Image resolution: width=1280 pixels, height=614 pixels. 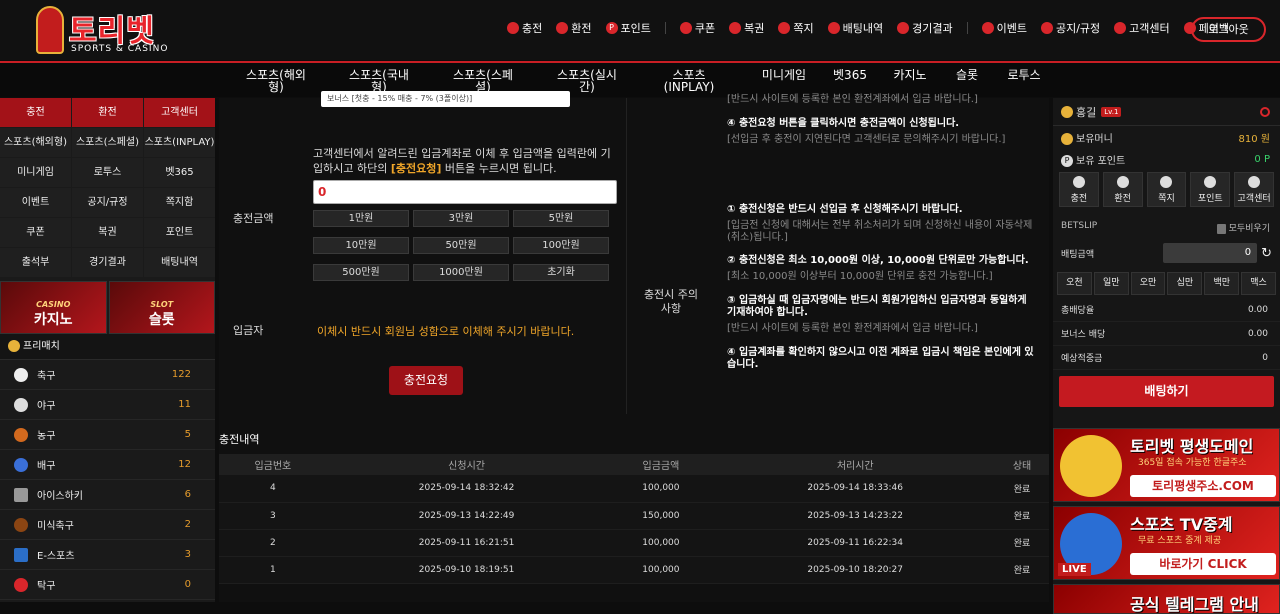 I want to click on casino-banner: CASINO 카지노, so click(x=53, y=307).